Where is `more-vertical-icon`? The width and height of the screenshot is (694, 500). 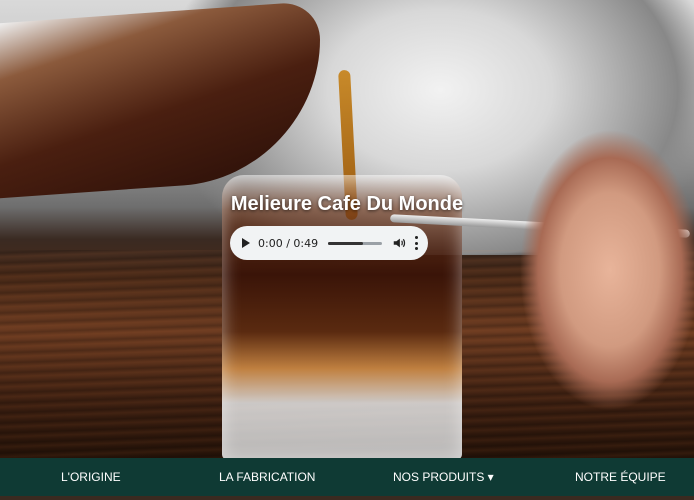 more-vertical-icon is located at coordinates (416, 243).